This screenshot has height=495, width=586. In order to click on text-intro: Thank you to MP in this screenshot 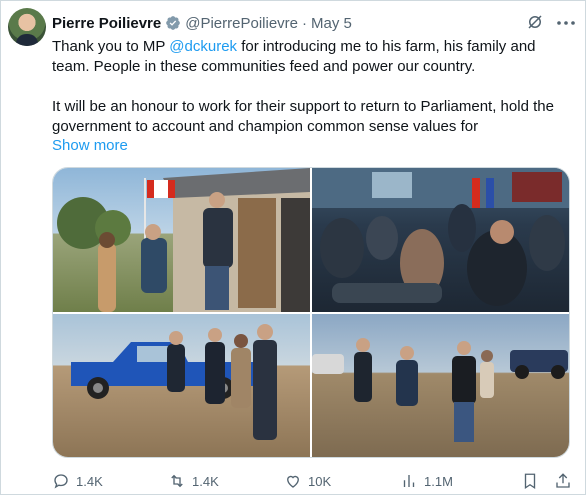, I will do `click(111, 46)`.